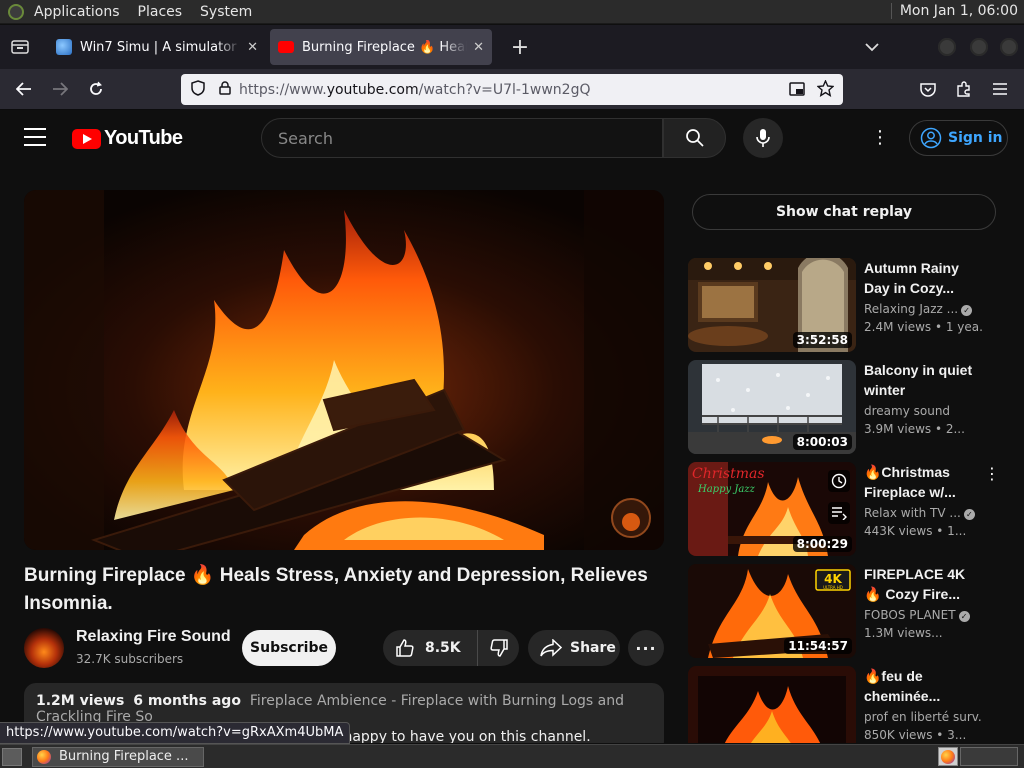 The height and width of the screenshot is (768, 1024). Describe the element at coordinates (226, 12) in the screenshot. I see `system-menu: System` at that location.